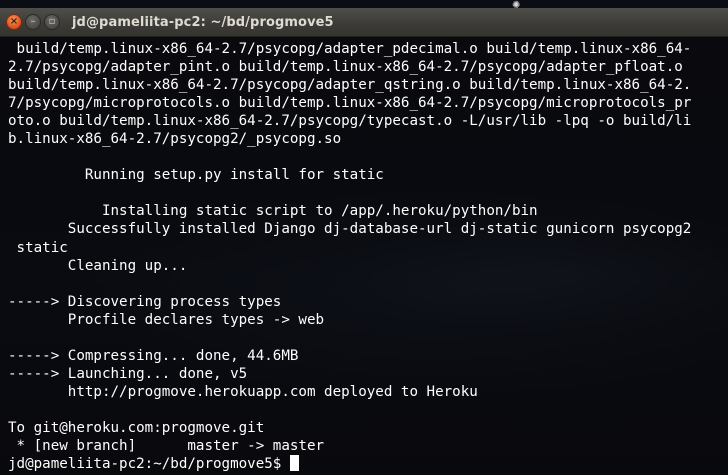  I want to click on terminal-line: * [new branch] master -> master, so click(166, 446).